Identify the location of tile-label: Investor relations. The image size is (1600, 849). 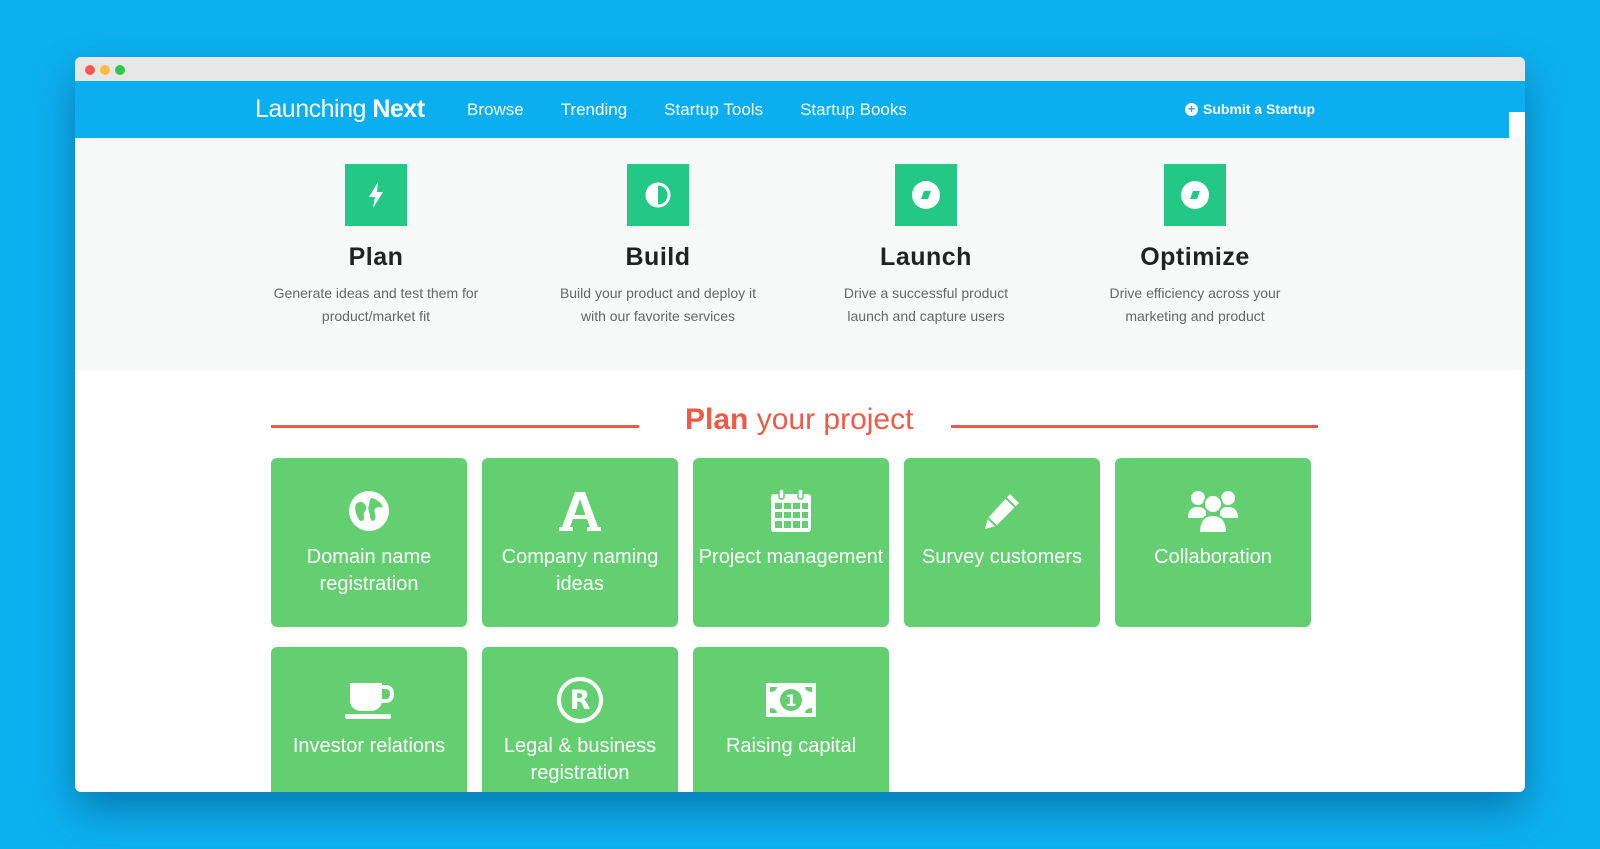
(369, 746).